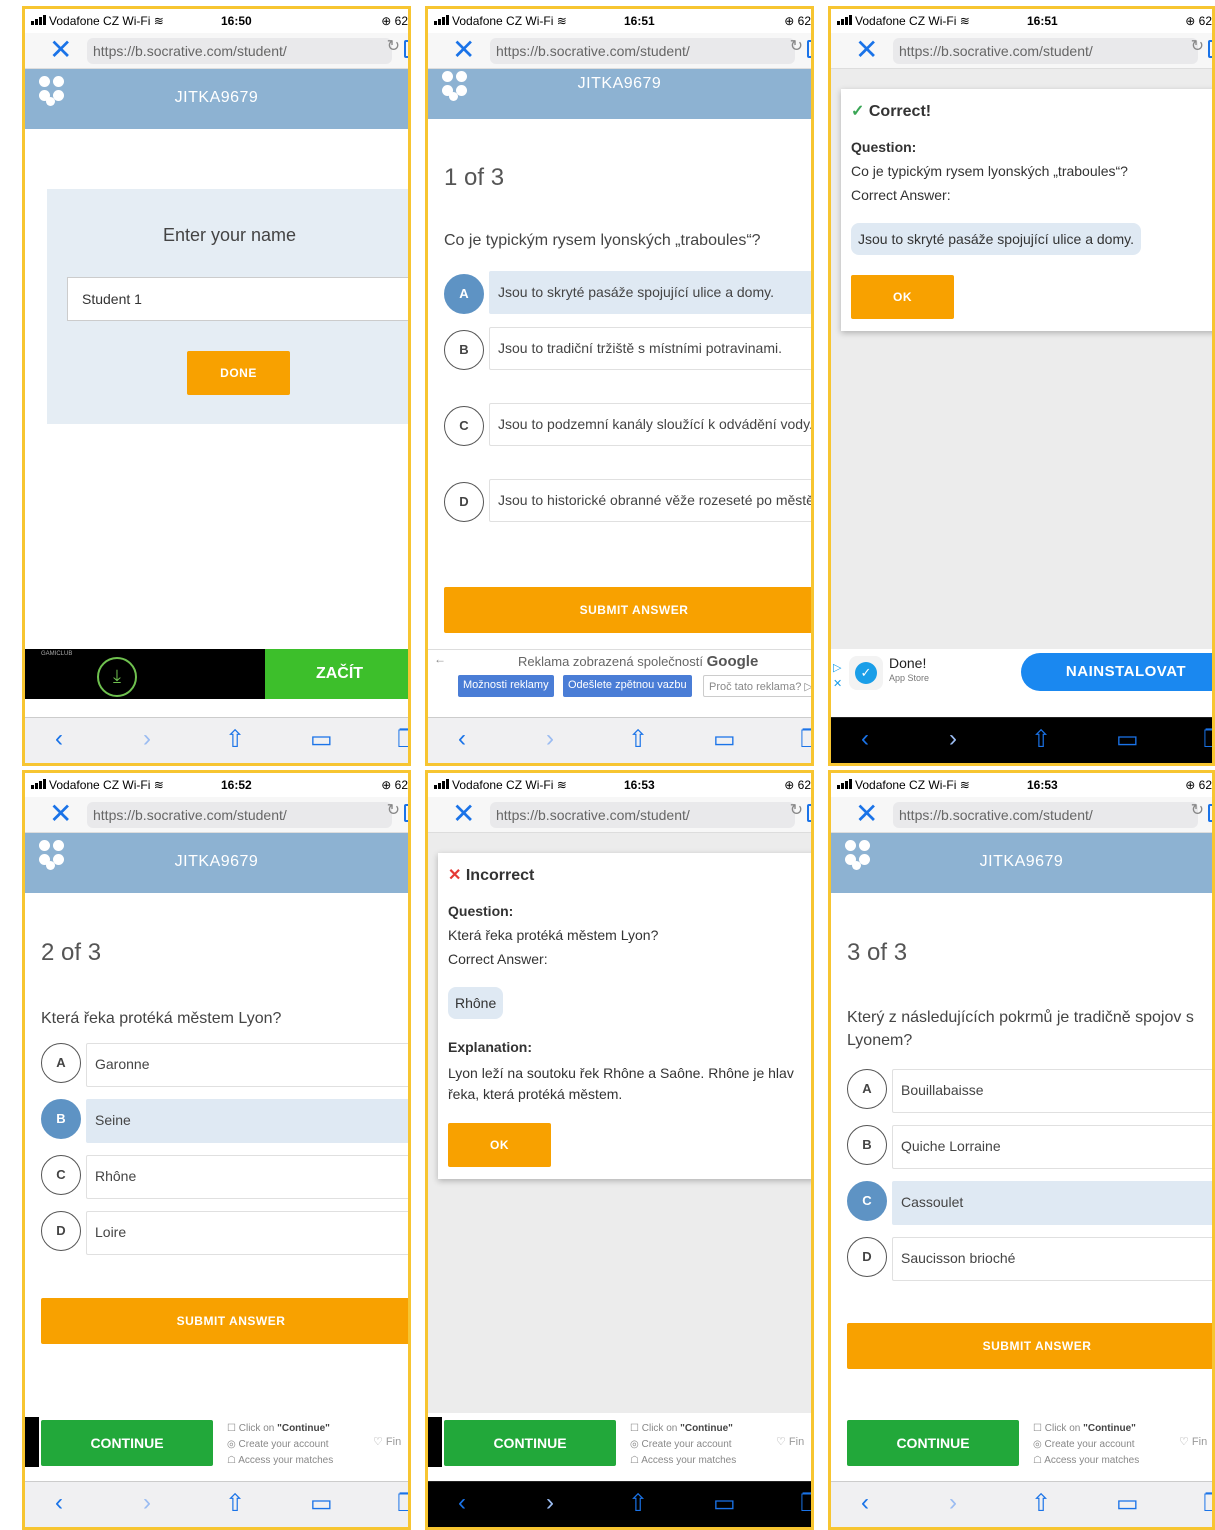 The width and height of the screenshot is (1215, 1530). What do you see at coordinates (336, 674) in the screenshot?
I see `ad-start-button: ZAČÍT` at bounding box center [336, 674].